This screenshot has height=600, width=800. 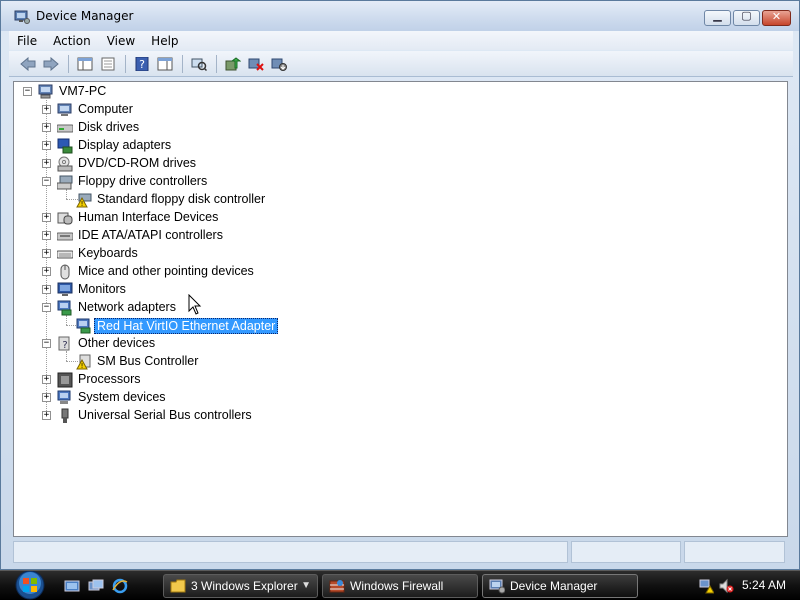 I want to click on tree-item-disk-drives: + Disk drives, so click(x=164, y=128).